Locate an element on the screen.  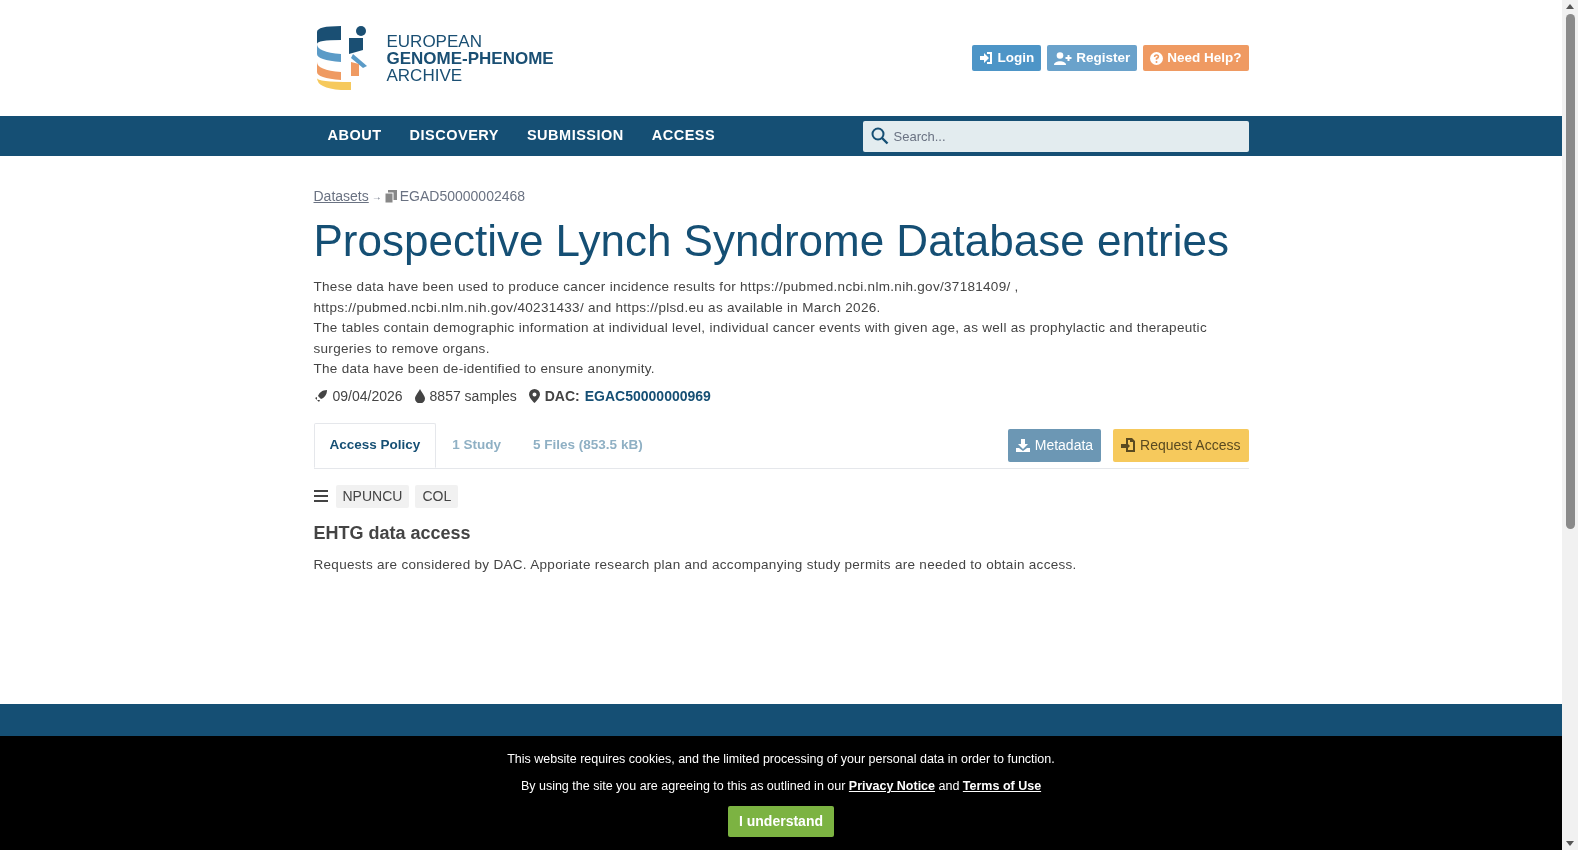
nav-link: DISCOVERY is located at coordinates (454, 136).